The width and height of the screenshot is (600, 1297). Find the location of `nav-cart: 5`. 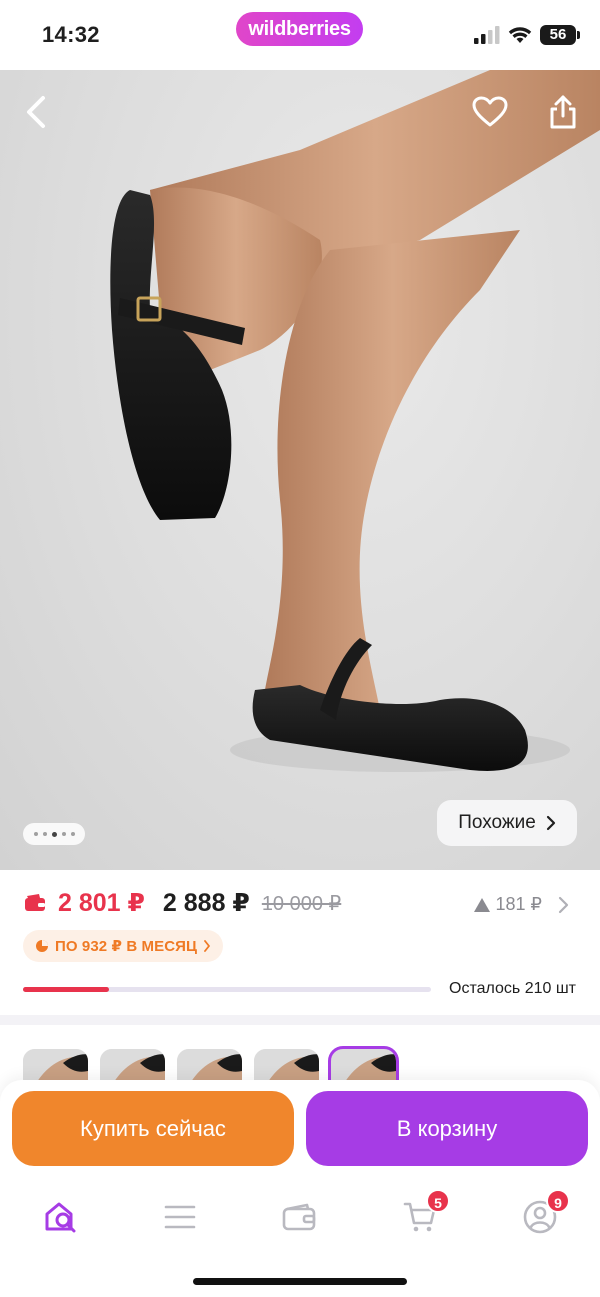

nav-cart: 5 is located at coordinates (420, 1214).